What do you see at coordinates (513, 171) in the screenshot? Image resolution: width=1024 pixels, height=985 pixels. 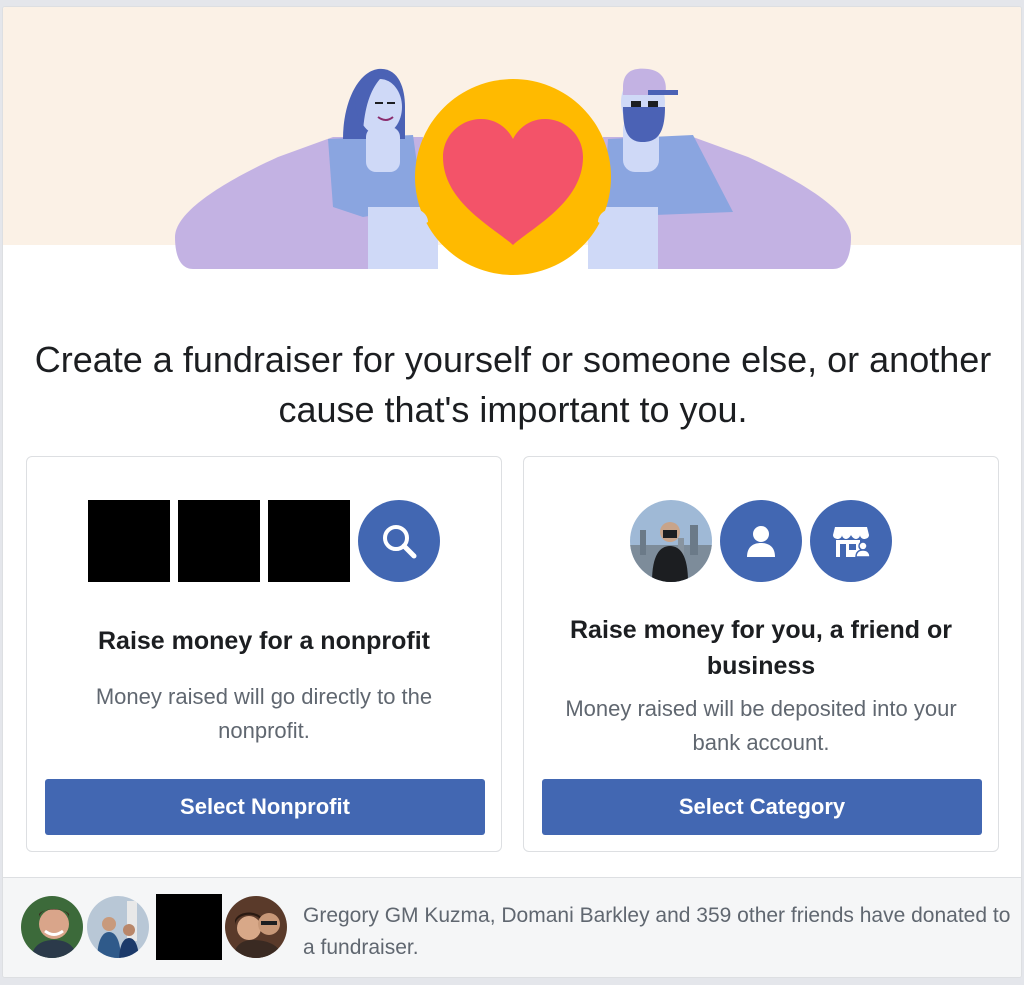 I see `fundraiser-heart-illustration` at bounding box center [513, 171].